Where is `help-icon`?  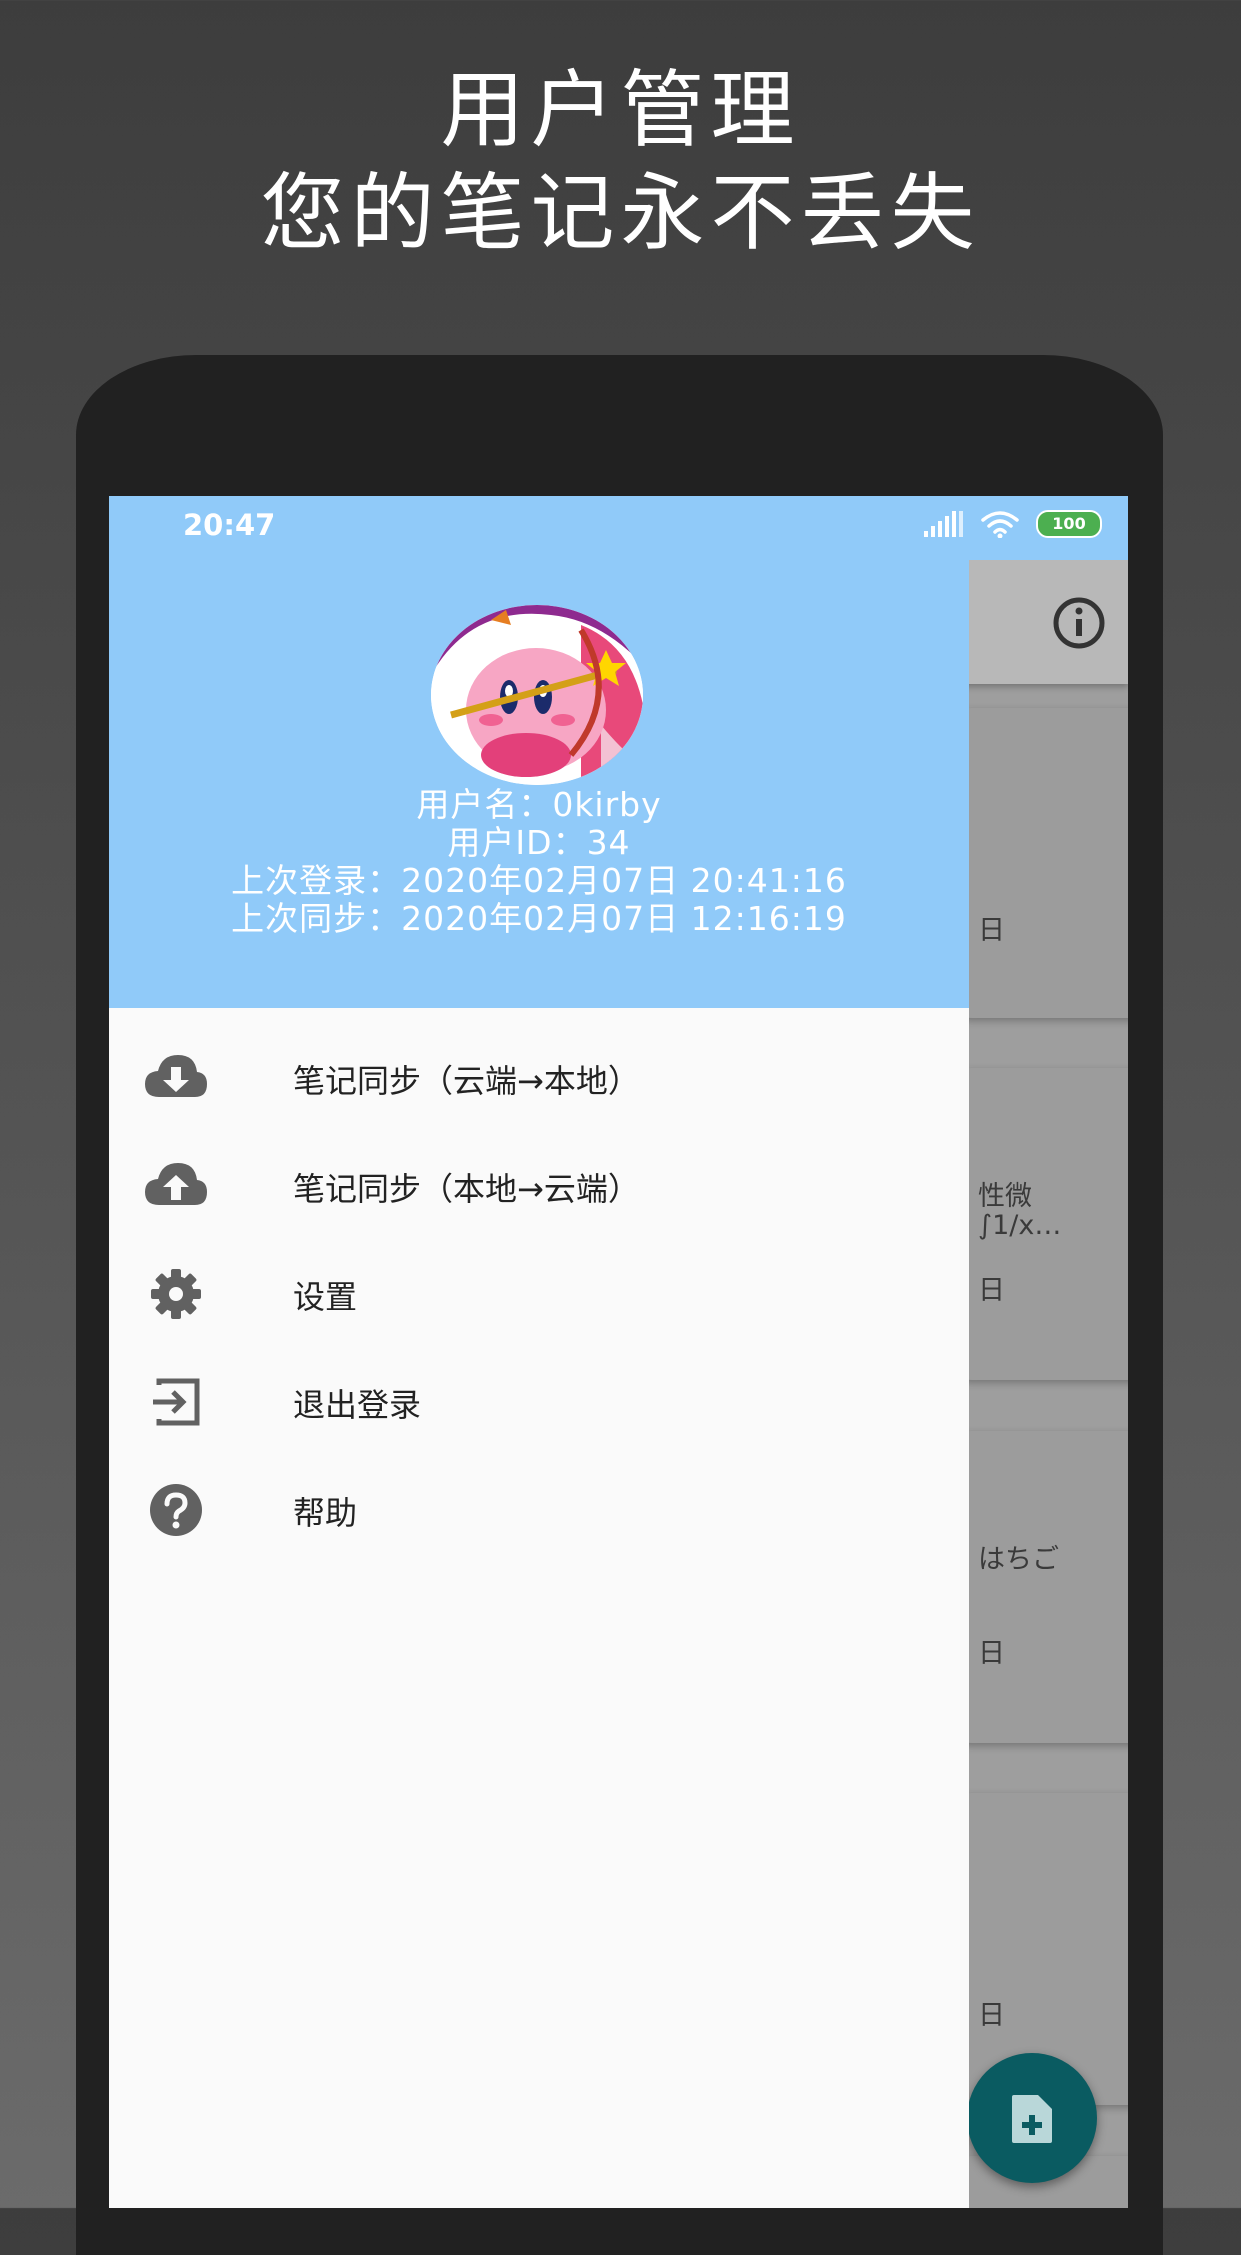 help-icon is located at coordinates (176, 1510).